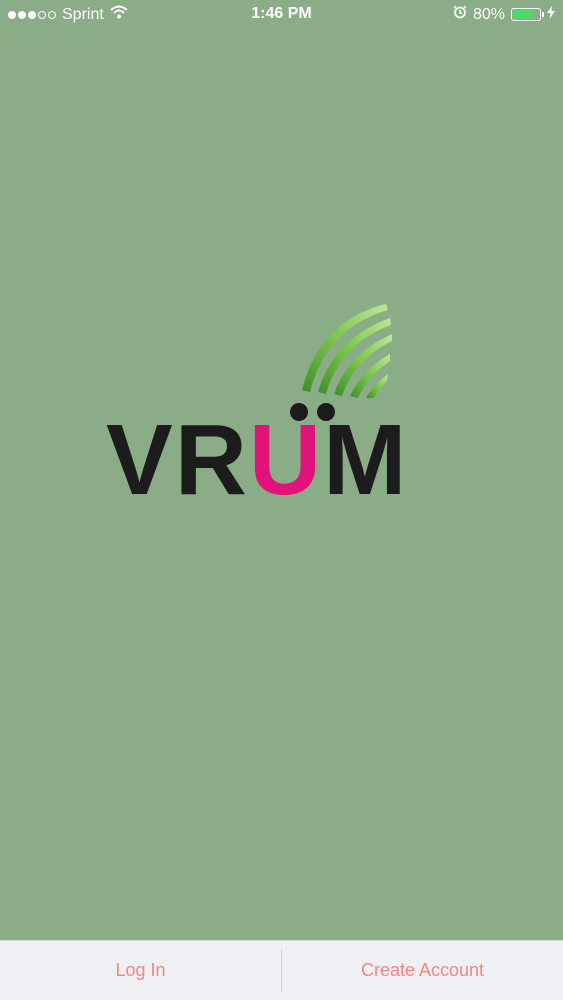  Describe the element at coordinates (543, 14) in the screenshot. I see `battery-tip` at that location.